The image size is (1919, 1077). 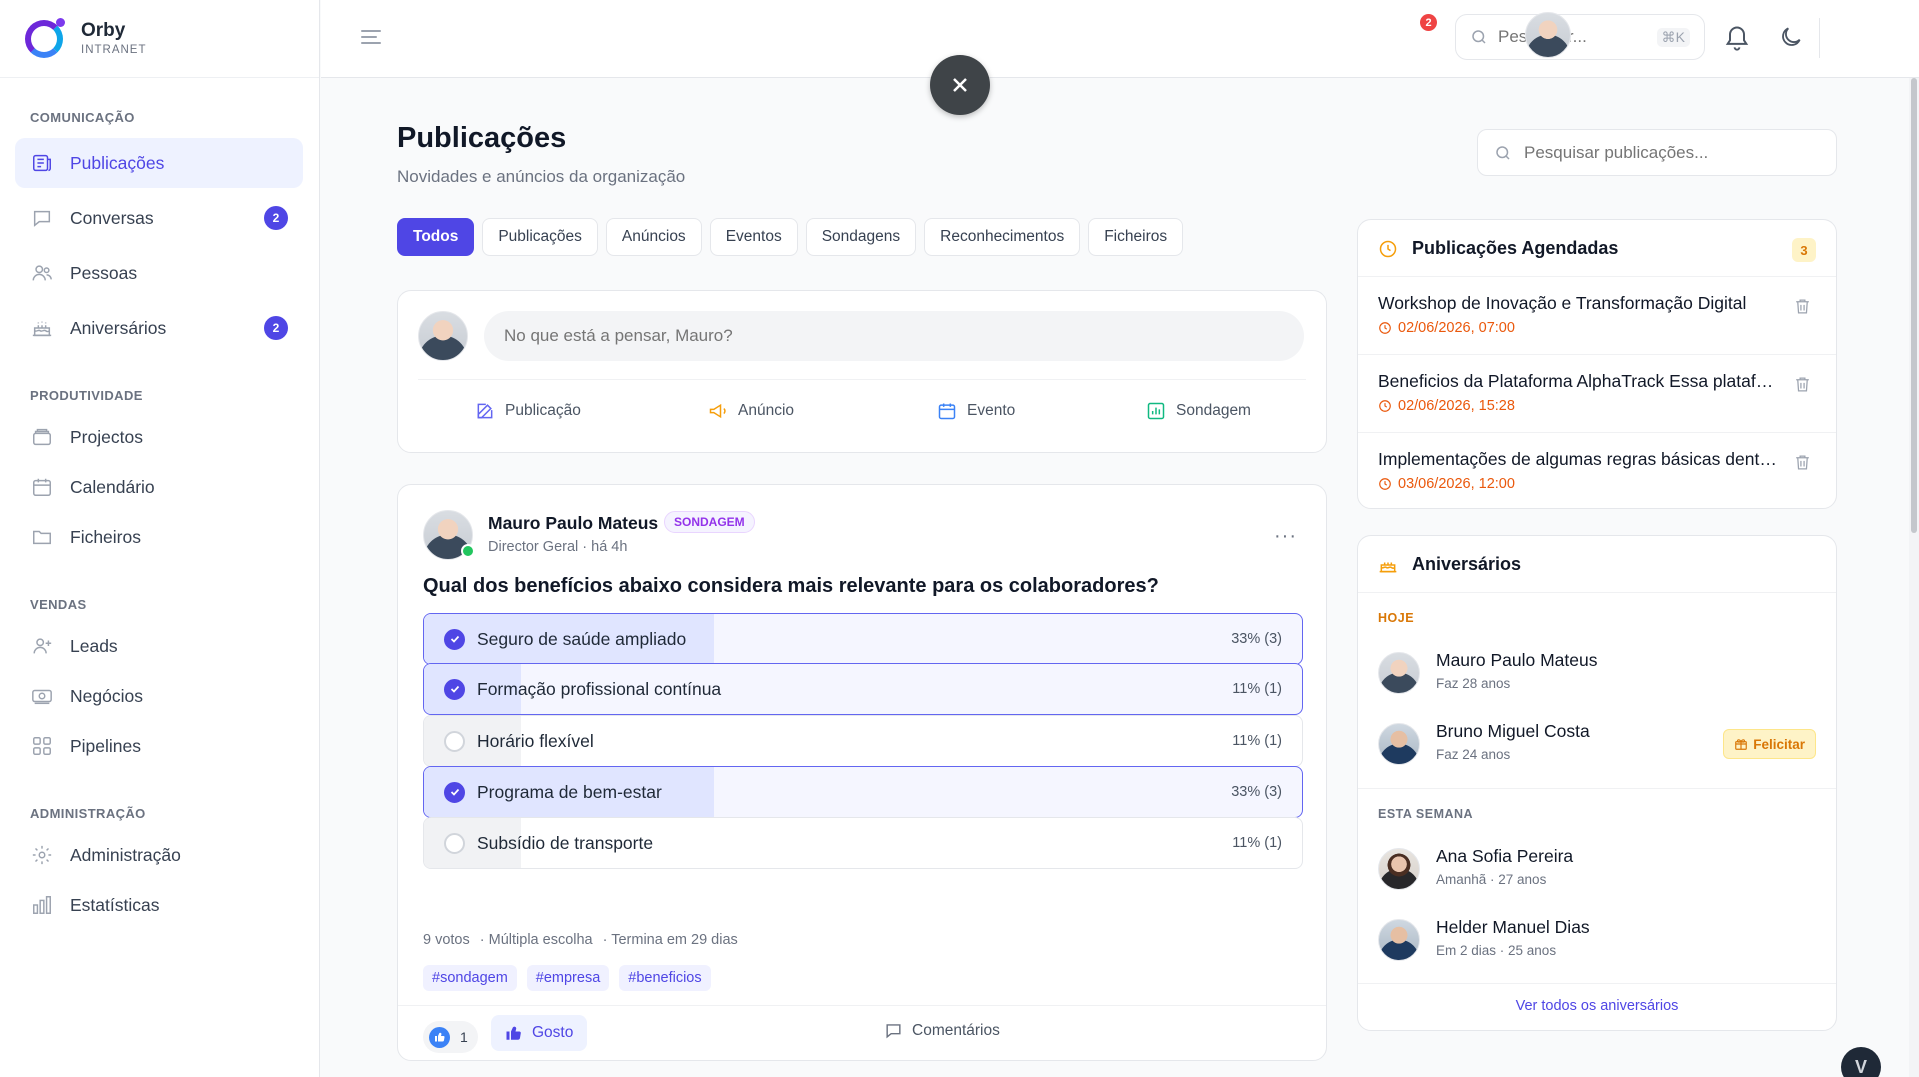 I want to click on avatar, so click(x=1399, y=744).